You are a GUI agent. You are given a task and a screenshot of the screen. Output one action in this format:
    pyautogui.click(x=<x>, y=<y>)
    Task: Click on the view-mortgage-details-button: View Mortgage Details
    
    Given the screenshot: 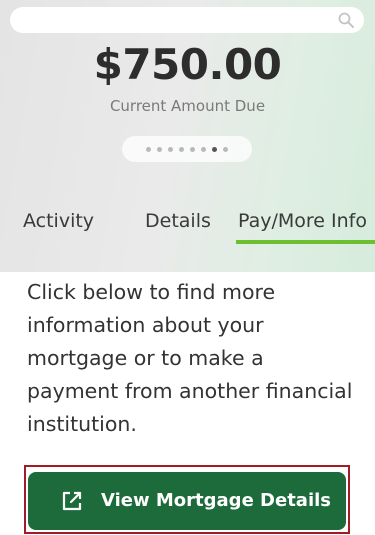 What is the action you would take?
    pyautogui.click(x=187, y=501)
    